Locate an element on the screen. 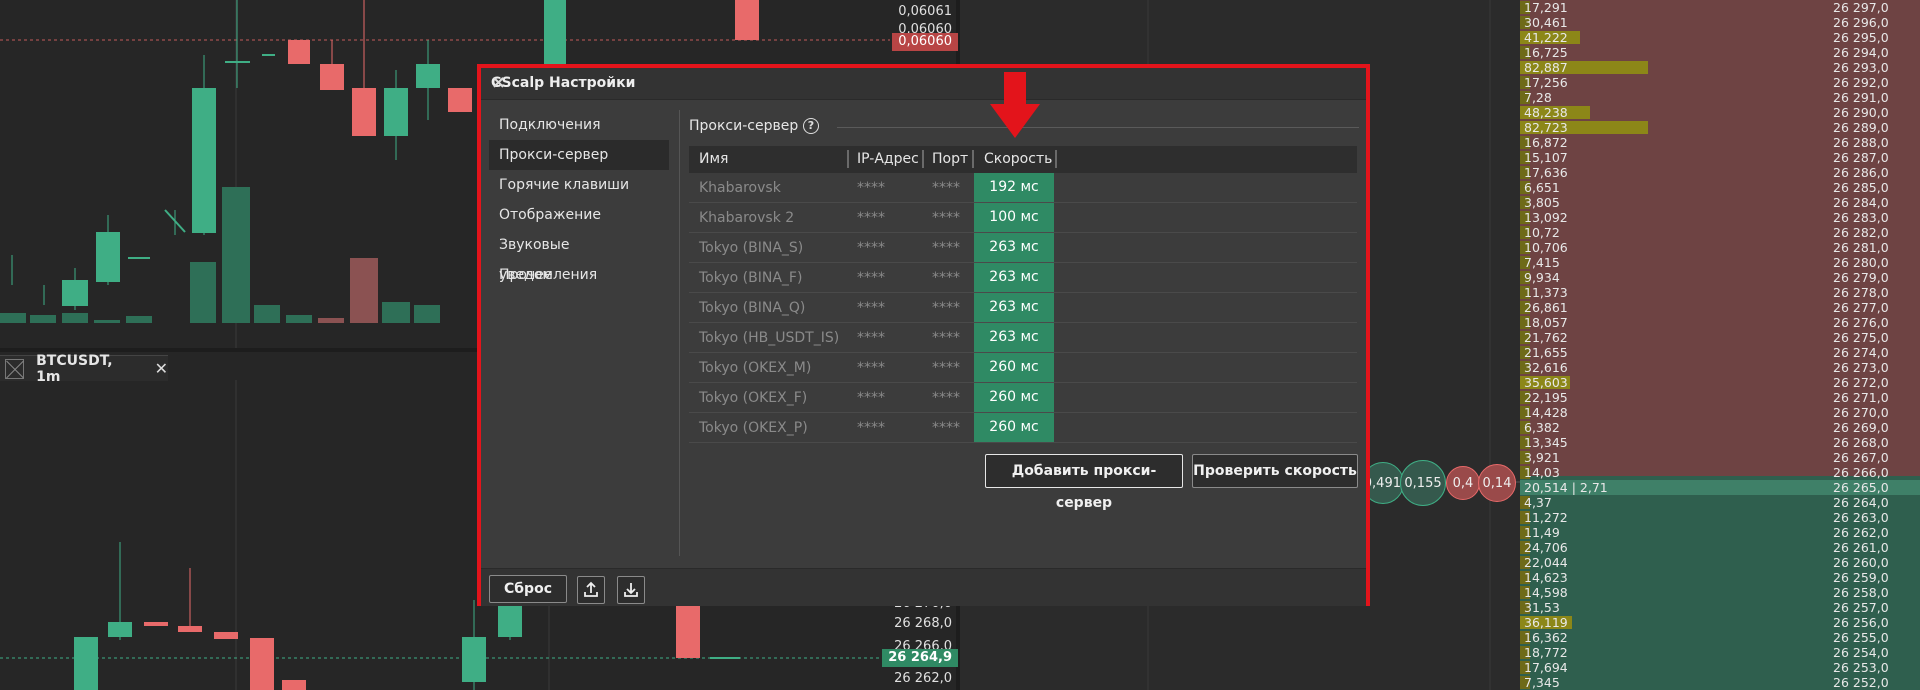 The width and height of the screenshot is (1920, 690). order-book-row: 20,514 | 2,71 26 265,0 is located at coordinates (1720, 487).